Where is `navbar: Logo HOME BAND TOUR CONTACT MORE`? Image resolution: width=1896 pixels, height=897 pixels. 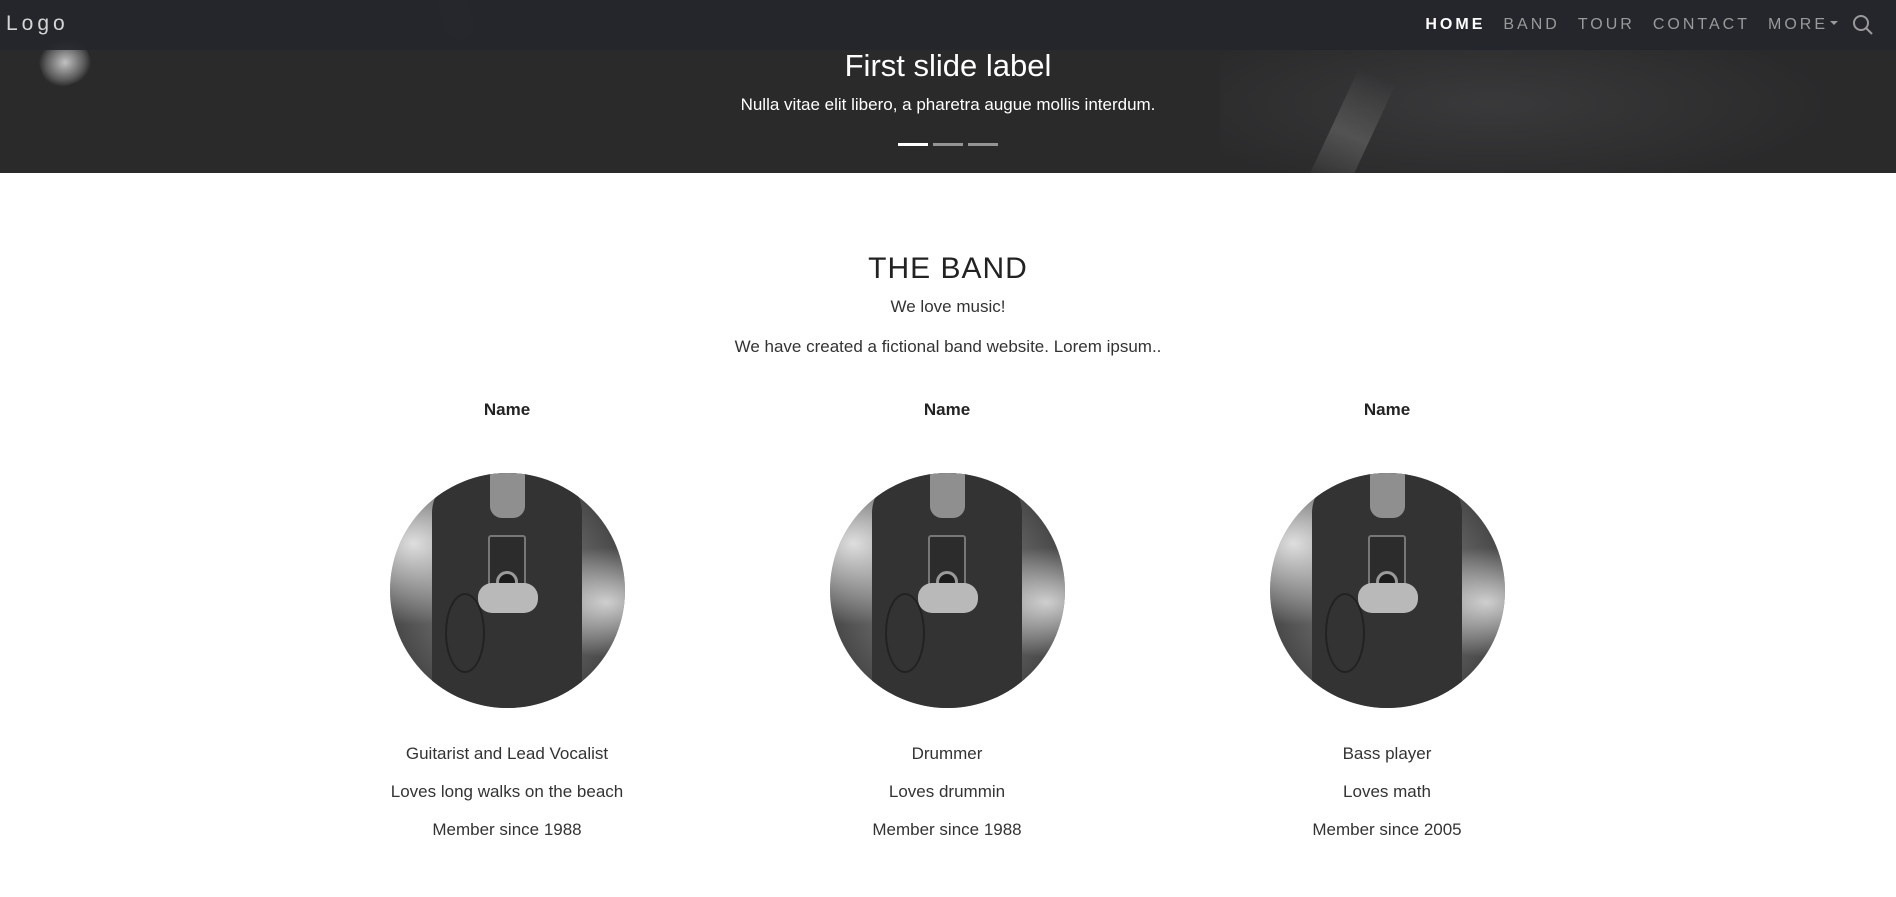
navbar: Logo HOME BAND TOUR CONTACT MORE is located at coordinates (948, 25).